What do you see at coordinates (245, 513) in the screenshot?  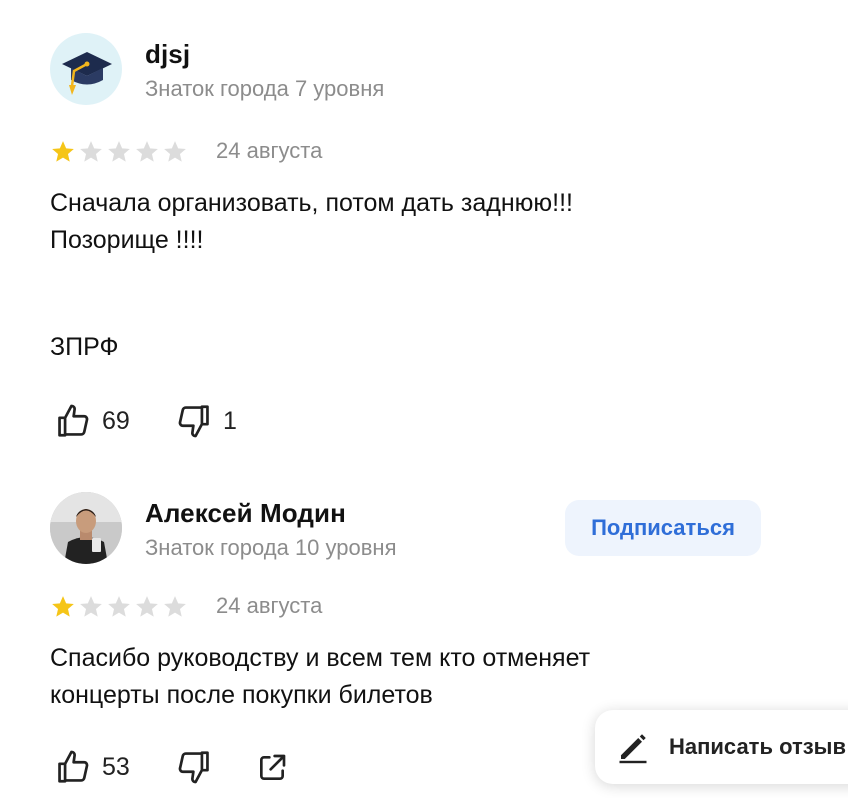 I see `author-name: Алексей Модин` at bounding box center [245, 513].